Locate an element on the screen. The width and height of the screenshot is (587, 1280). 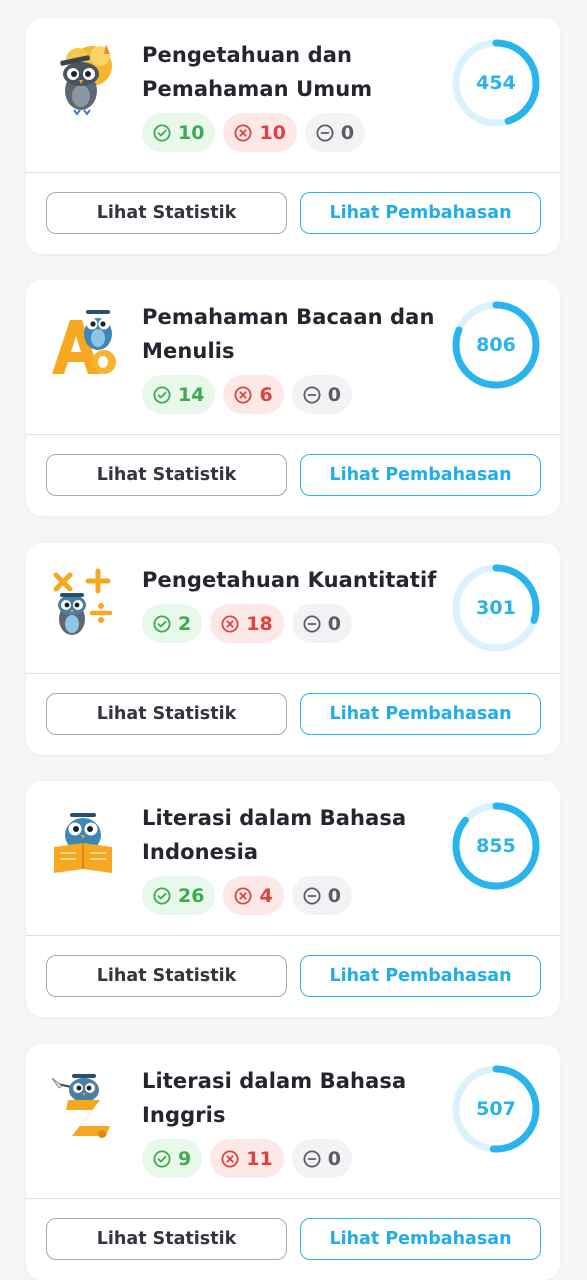
wrong-count-badge: 11 is located at coordinates (247, 1158).